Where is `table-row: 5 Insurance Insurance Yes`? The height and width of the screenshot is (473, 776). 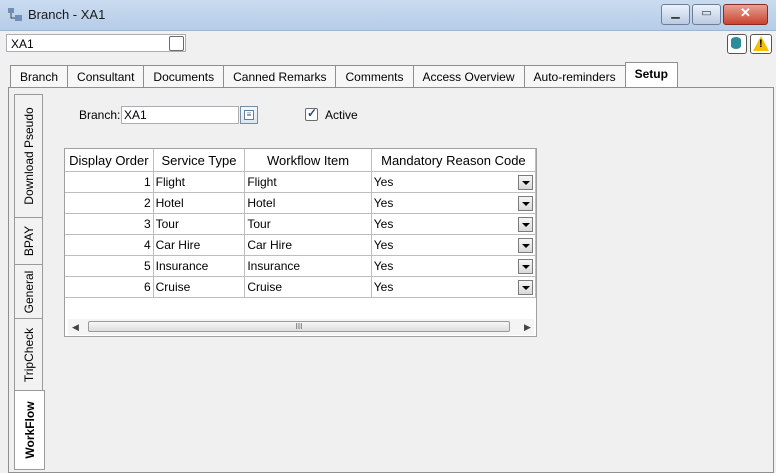 table-row: 5 Insurance Insurance Yes is located at coordinates (301, 266).